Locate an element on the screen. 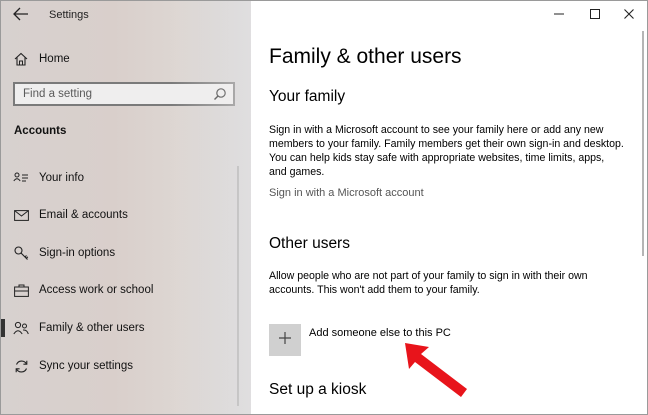 This screenshot has height=415, width=648. search-input: Find a setting is located at coordinates (124, 94).